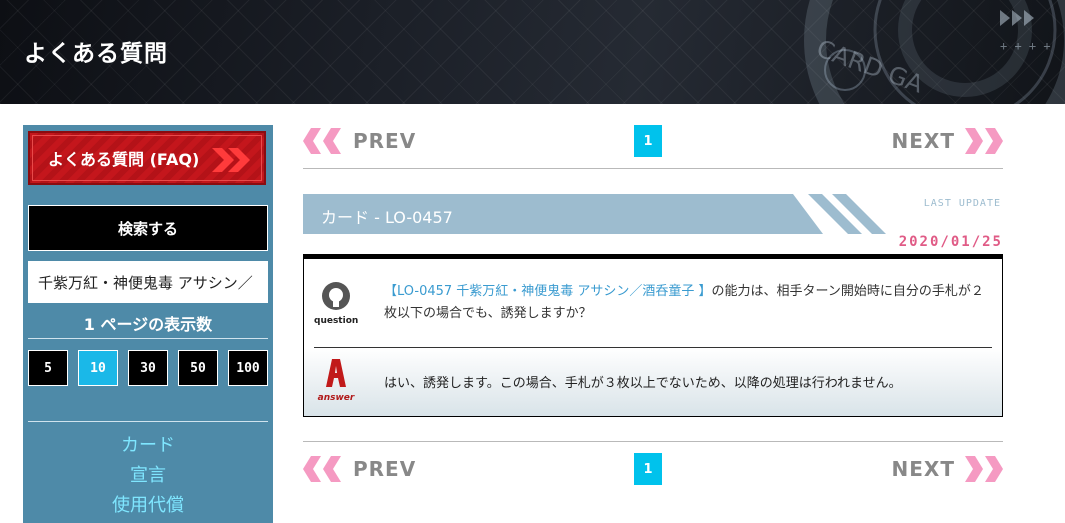 The image size is (1065, 523). I want to click on faq-button: よくある質問 (FAQ), so click(147, 158).